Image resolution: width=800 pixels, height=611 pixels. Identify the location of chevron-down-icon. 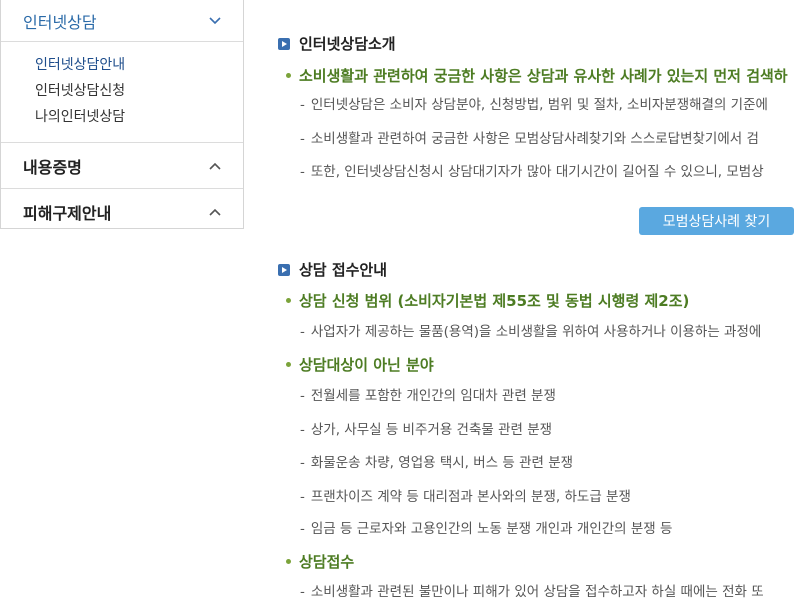
(215, 20).